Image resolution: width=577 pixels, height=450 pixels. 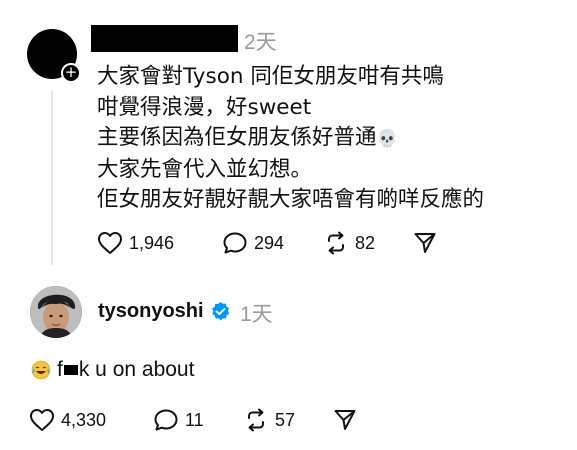 I want to click on post-line-2: 咁覺得浪漫，好sweet, so click(x=204, y=107).